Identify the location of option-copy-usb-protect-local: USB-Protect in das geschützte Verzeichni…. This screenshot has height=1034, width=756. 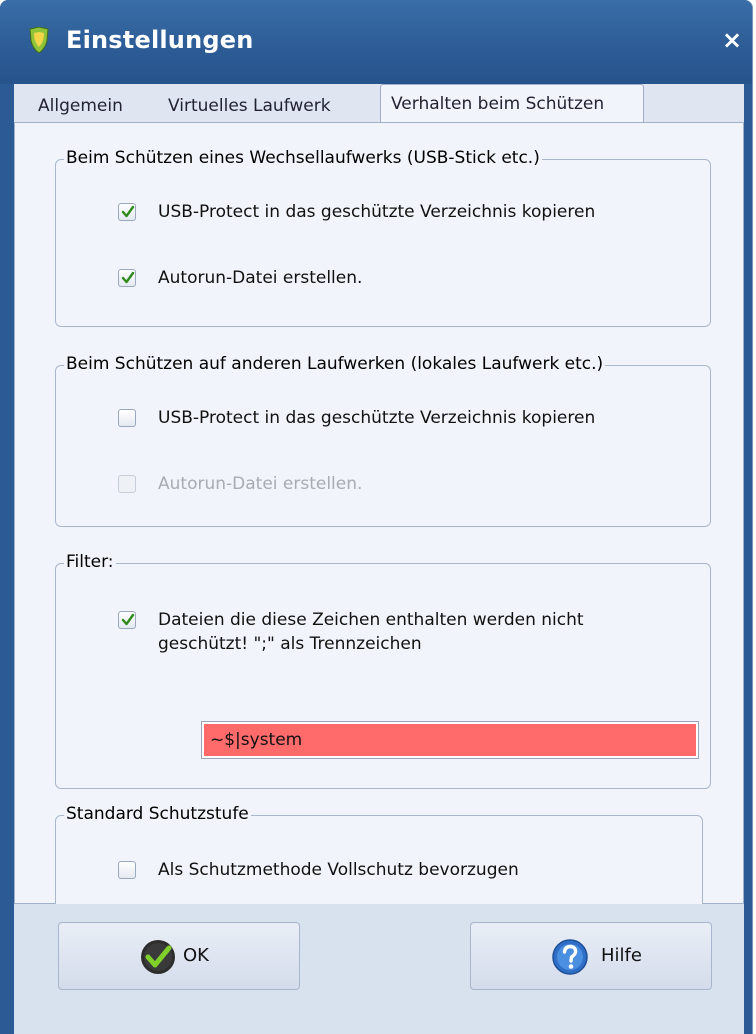
(356, 418).